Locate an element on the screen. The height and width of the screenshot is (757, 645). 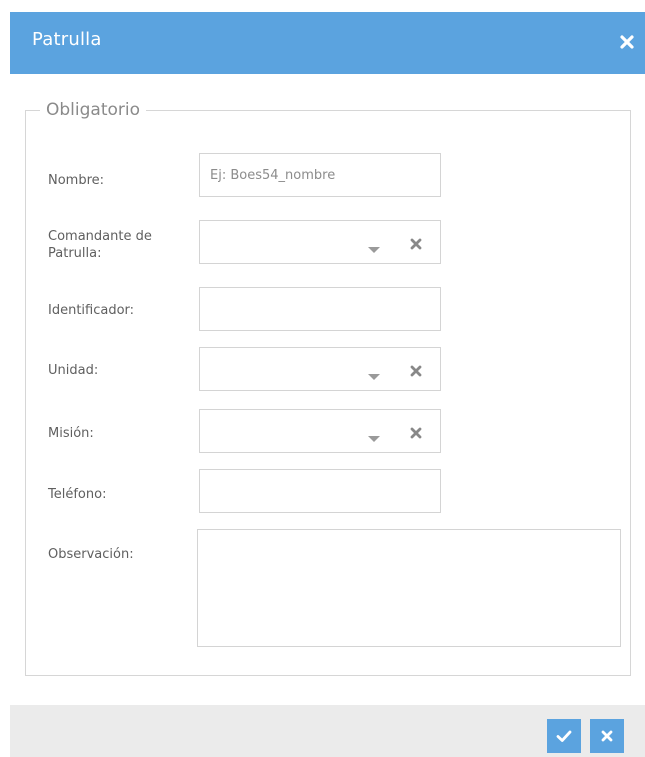
cancel-button is located at coordinates (607, 736).